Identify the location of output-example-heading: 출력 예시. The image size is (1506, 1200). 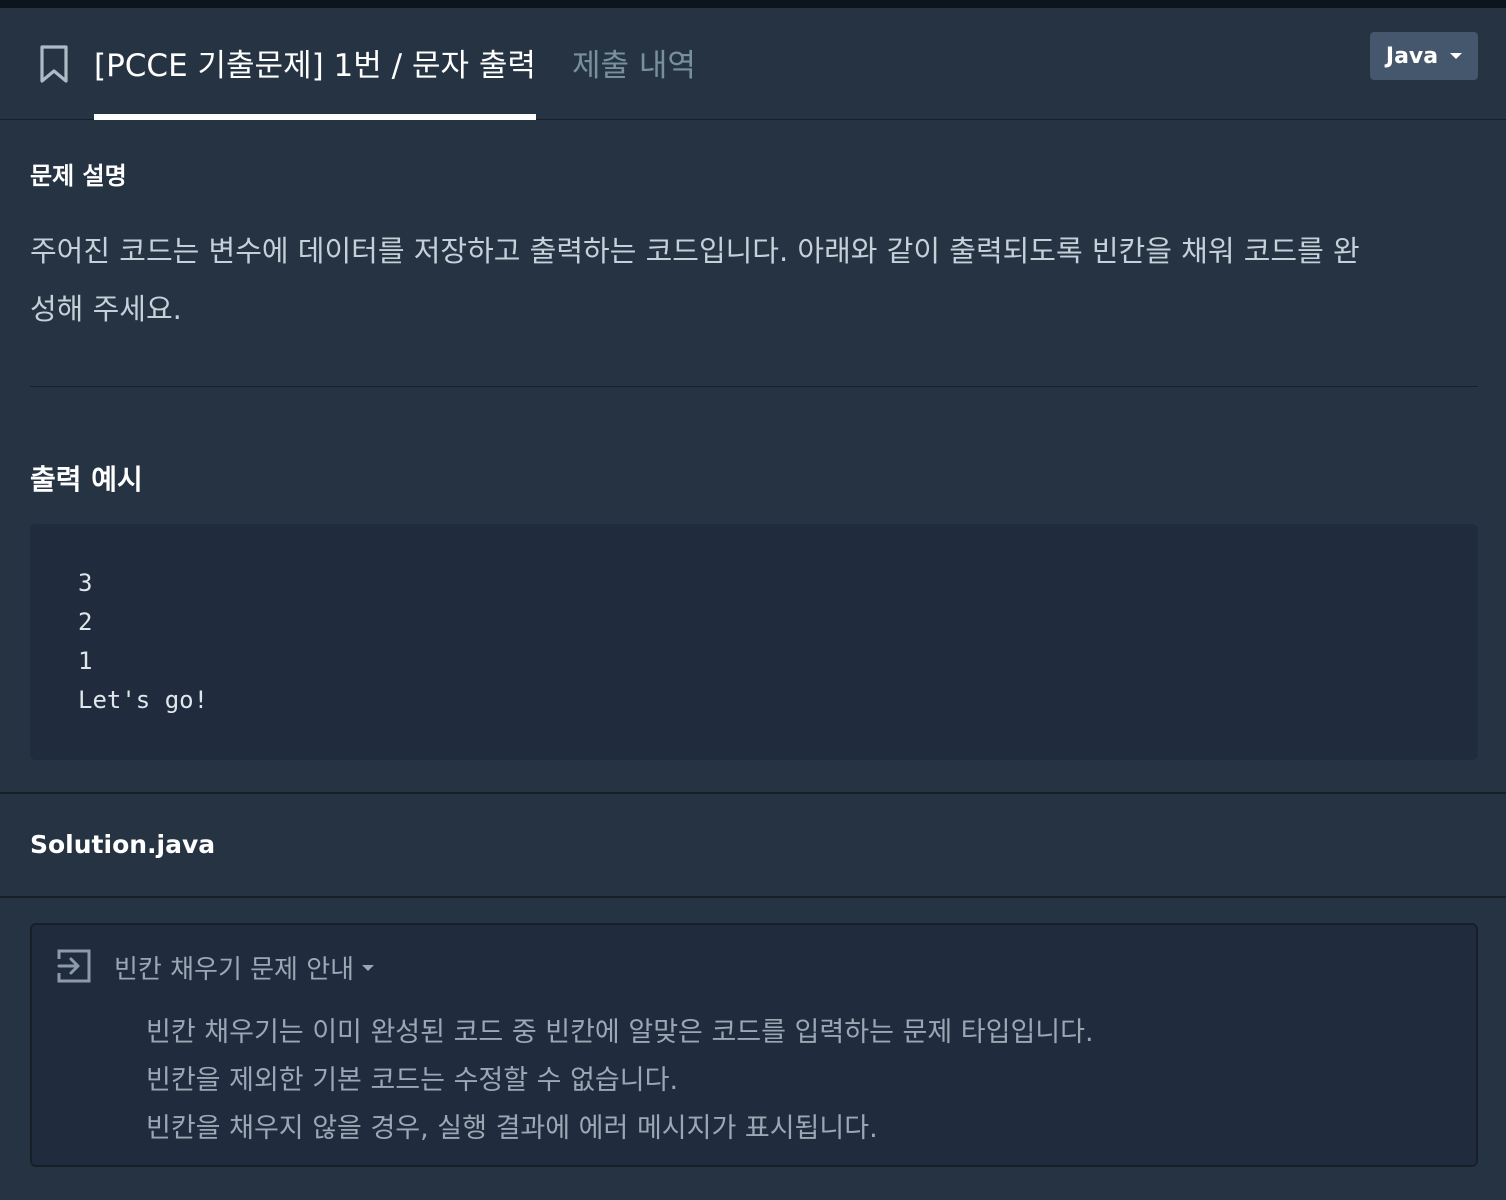
(86, 479).